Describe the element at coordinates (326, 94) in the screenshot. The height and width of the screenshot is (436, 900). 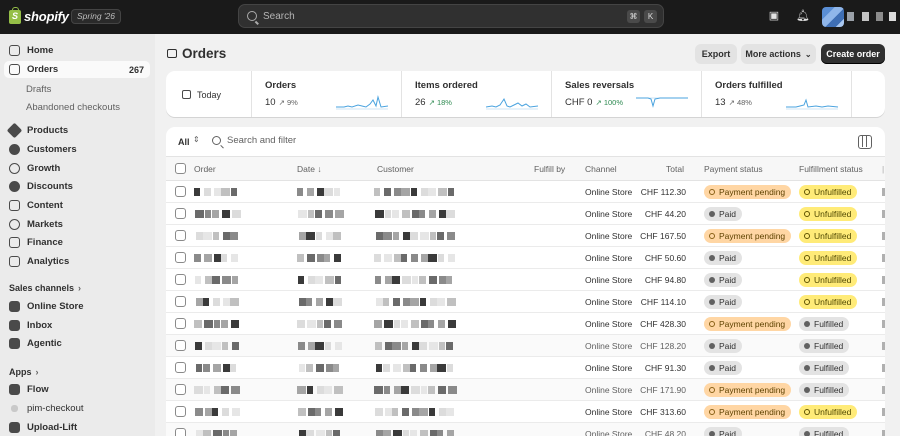
I see `stat-orders: Orders 10 ↗ 9%` at that location.